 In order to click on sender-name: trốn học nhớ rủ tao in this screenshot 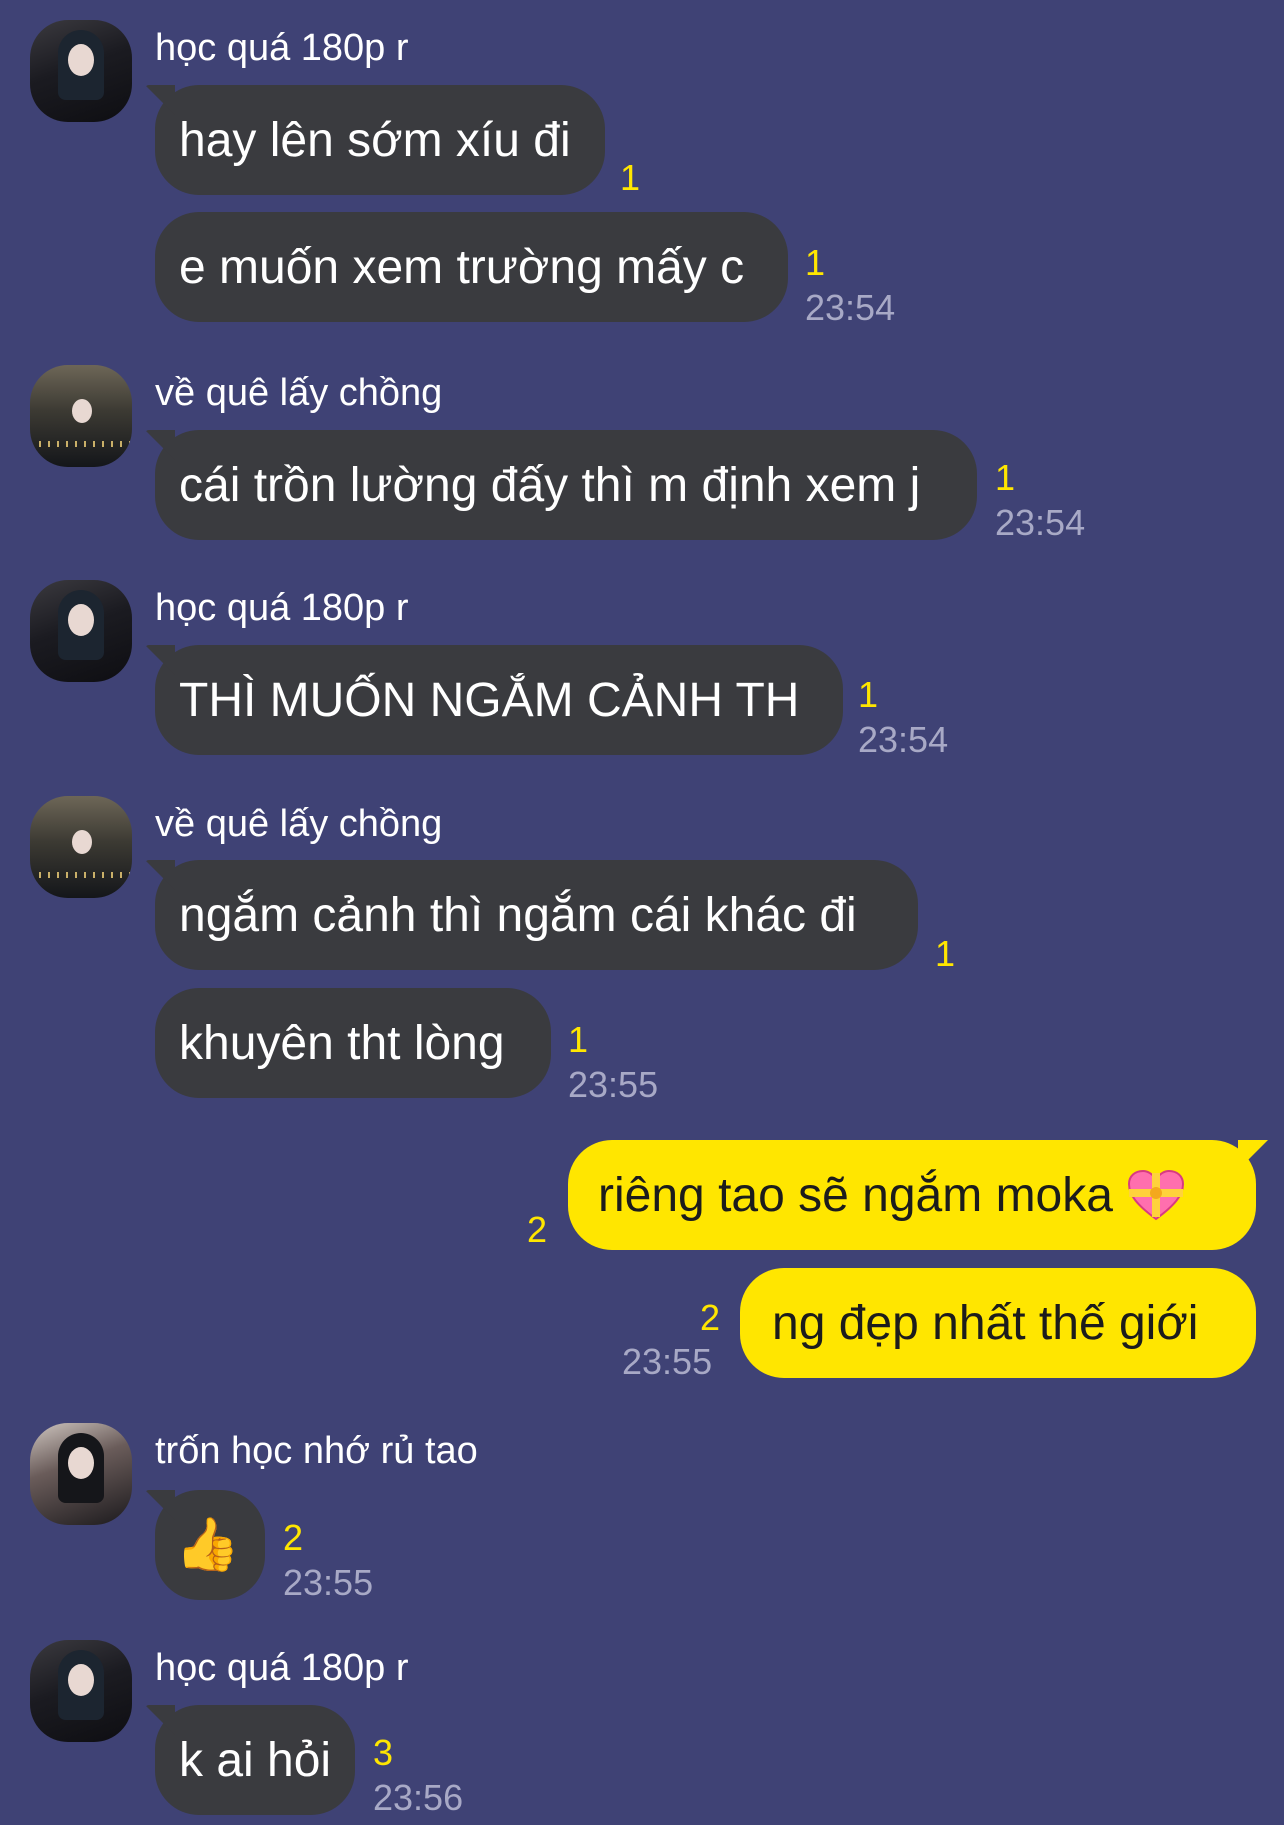, I will do `click(316, 1451)`.